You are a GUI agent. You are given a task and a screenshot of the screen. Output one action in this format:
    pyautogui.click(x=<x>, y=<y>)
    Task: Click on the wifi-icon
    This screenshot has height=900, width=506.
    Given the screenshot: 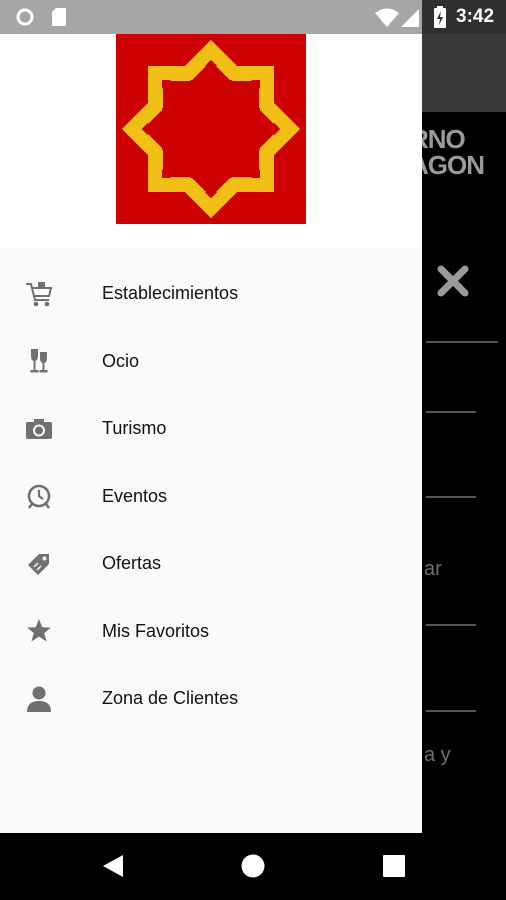 What is the action you would take?
    pyautogui.click(x=387, y=17)
    